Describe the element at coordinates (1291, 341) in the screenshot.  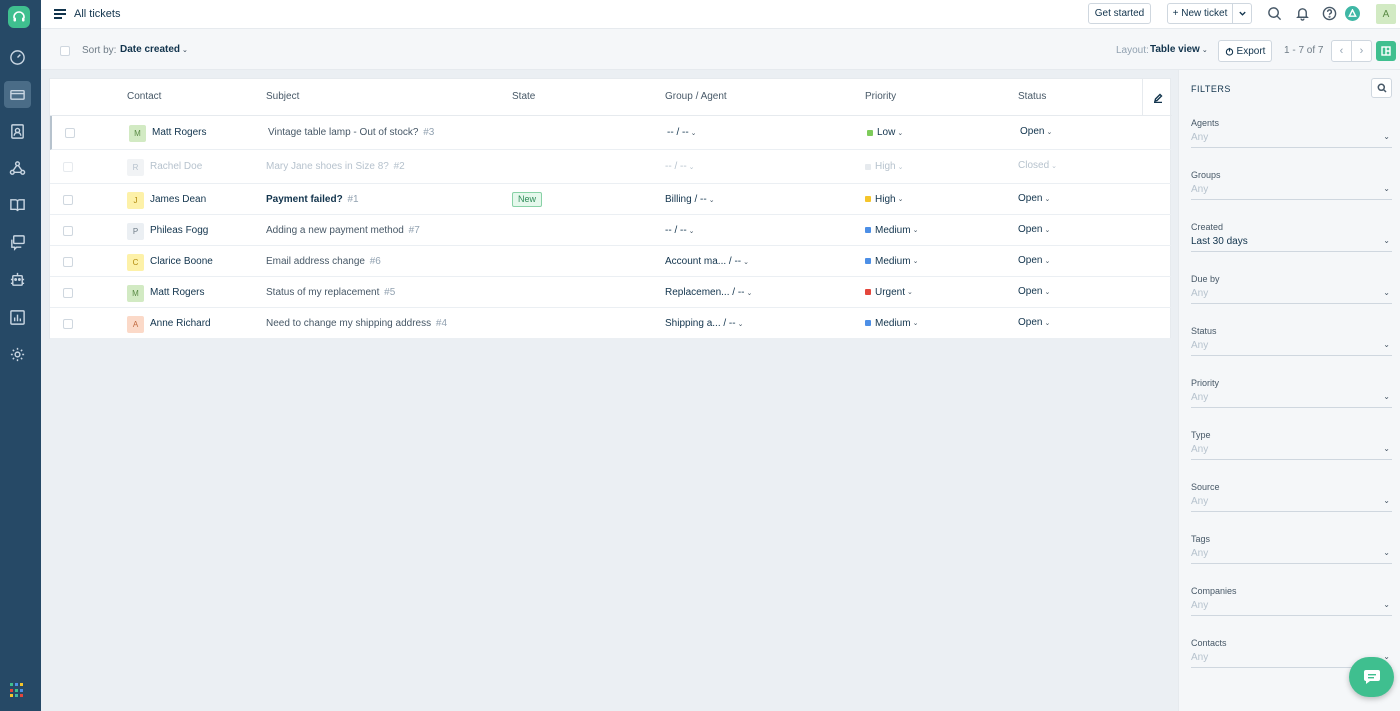
I see `filter-status: Status Any ⌄` at that location.